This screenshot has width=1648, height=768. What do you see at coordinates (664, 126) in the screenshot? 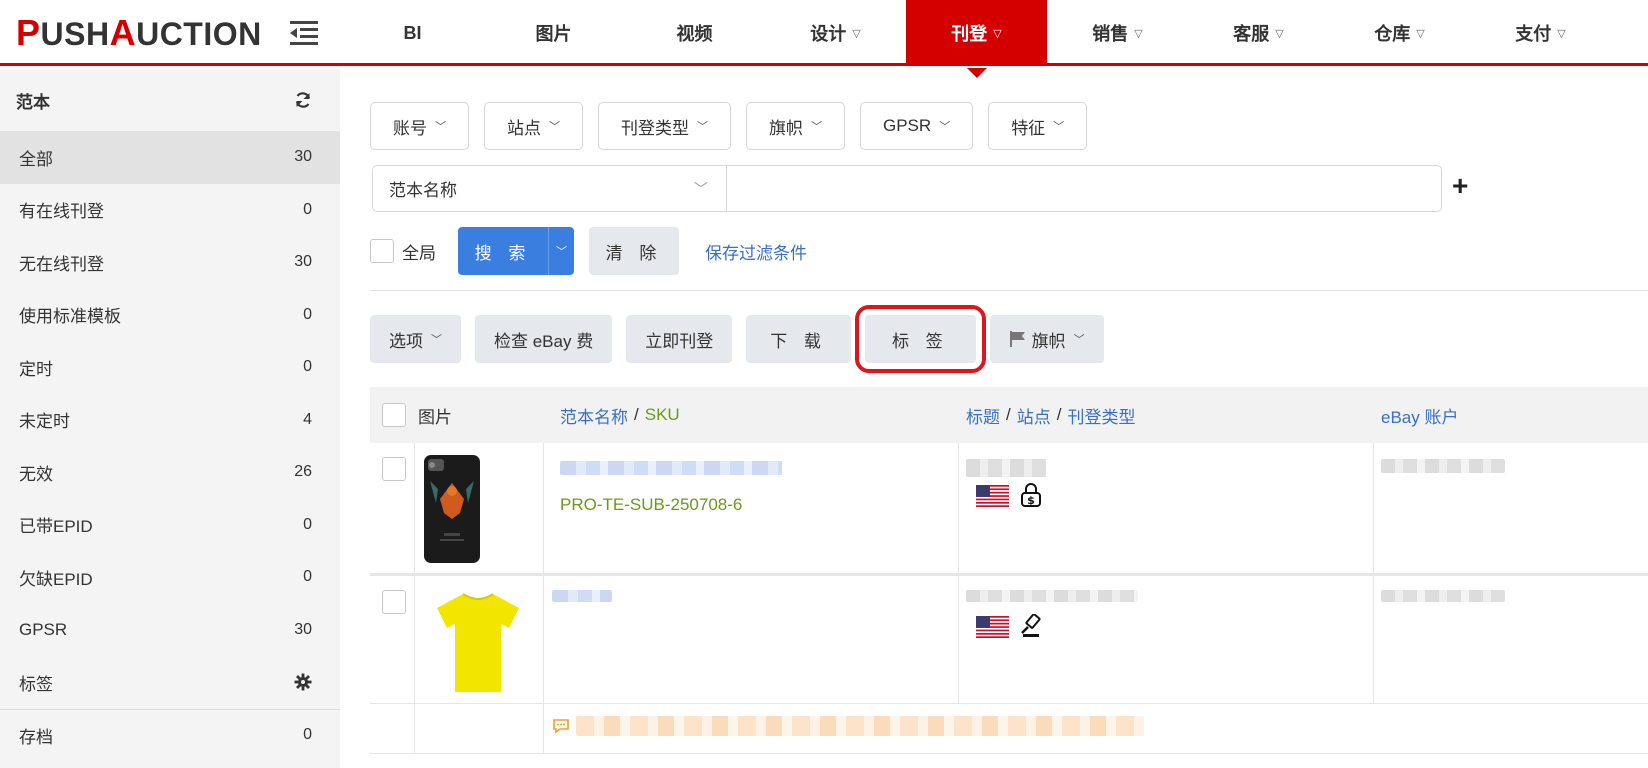
I see `filter-listing-type: 刊登类型 ﹀` at bounding box center [664, 126].